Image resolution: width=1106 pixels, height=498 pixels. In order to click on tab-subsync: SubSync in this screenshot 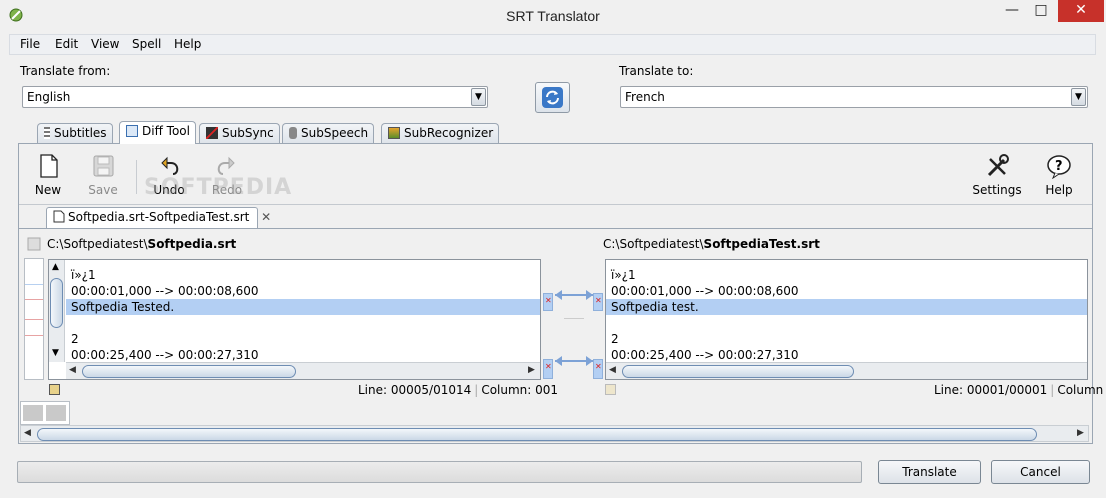, I will do `click(239, 133)`.